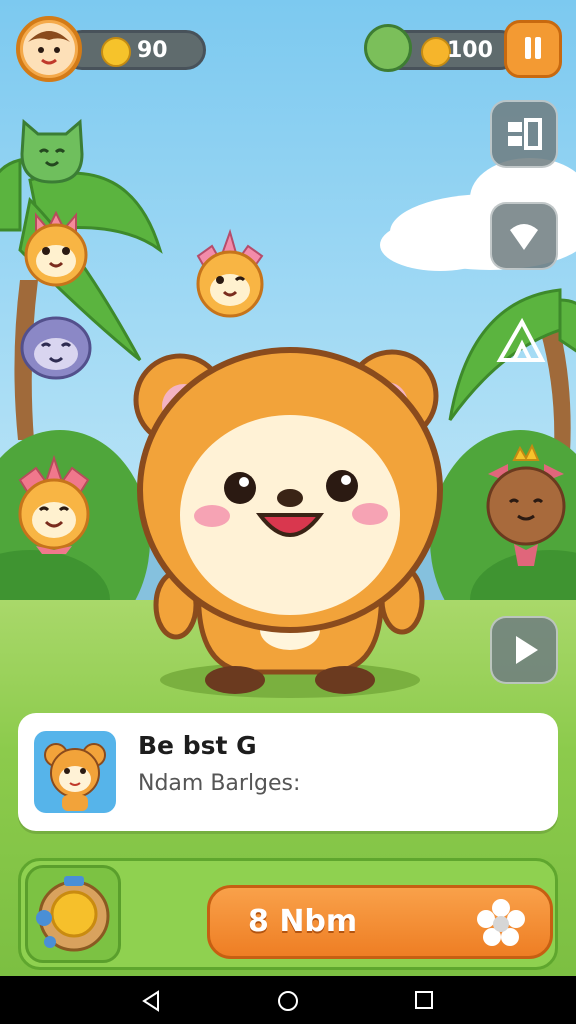 Image resolution: width=576 pixels, height=1024 pixels. I want to click on bottom-action-bar: 8 Nbm, so click(288, 914).